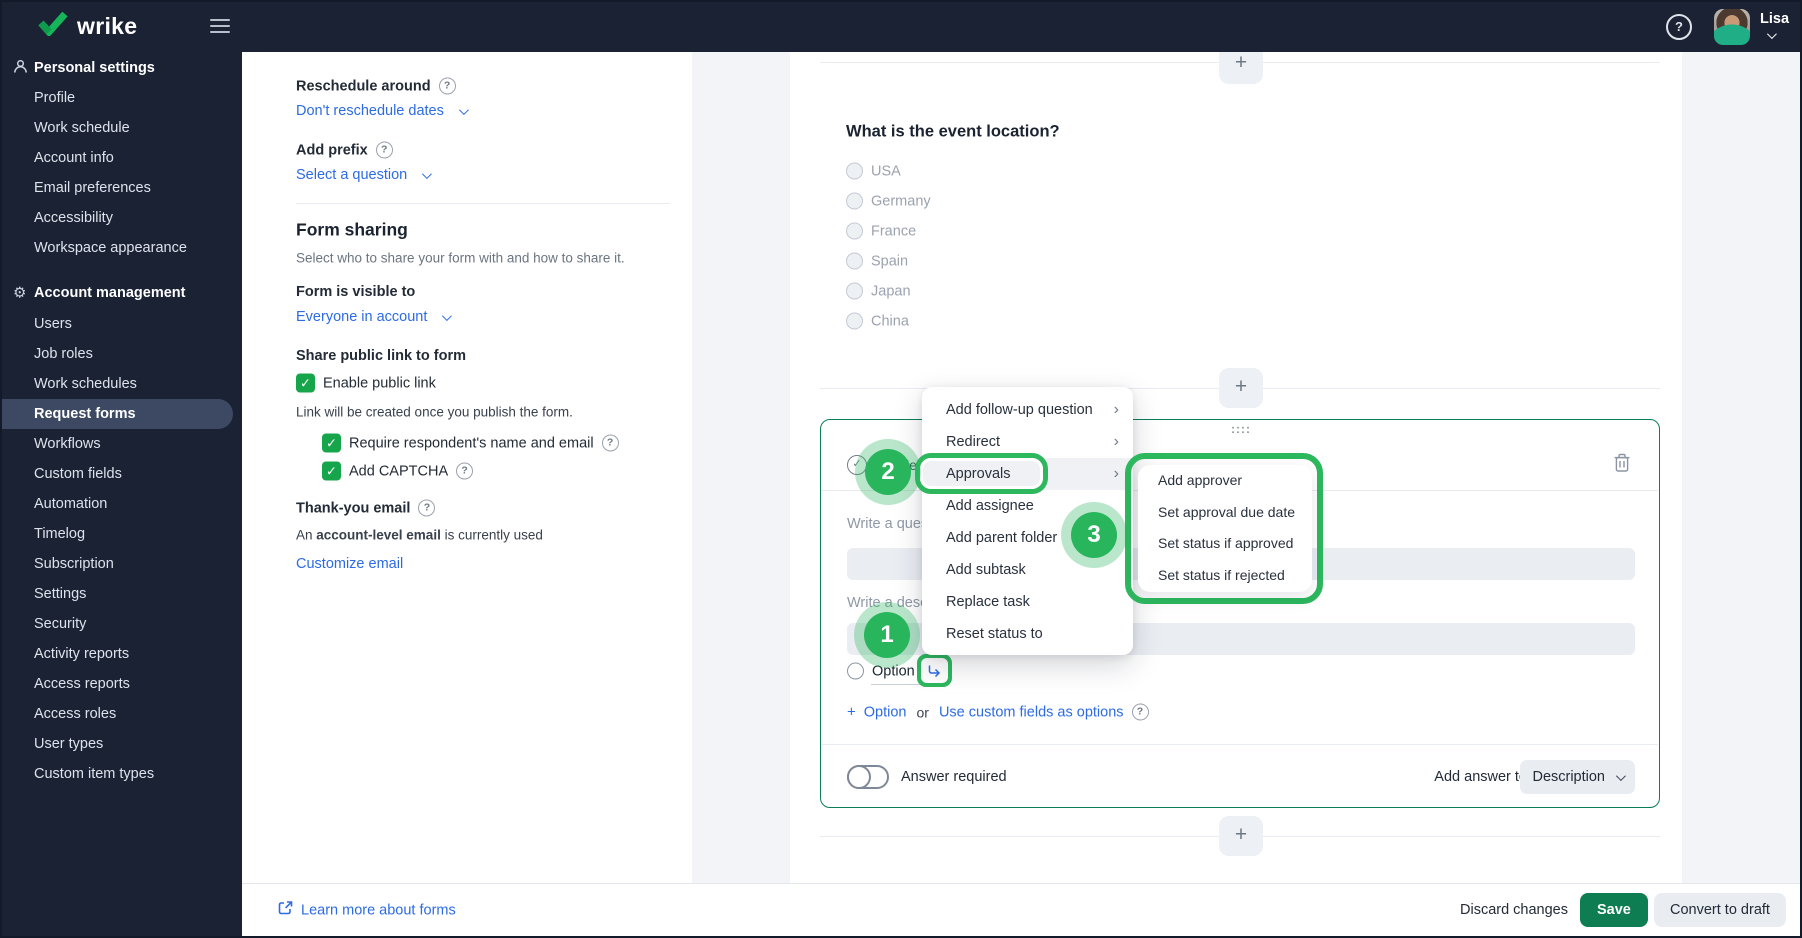  What do you see at coordinates (67, 444) in the screenshot?
I see `sidebar-item-workflows: Workflows` at bounding box center [67, 444].